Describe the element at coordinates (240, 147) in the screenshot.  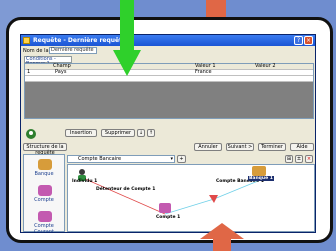
I see `suivant-button: Suivant >` at that location.